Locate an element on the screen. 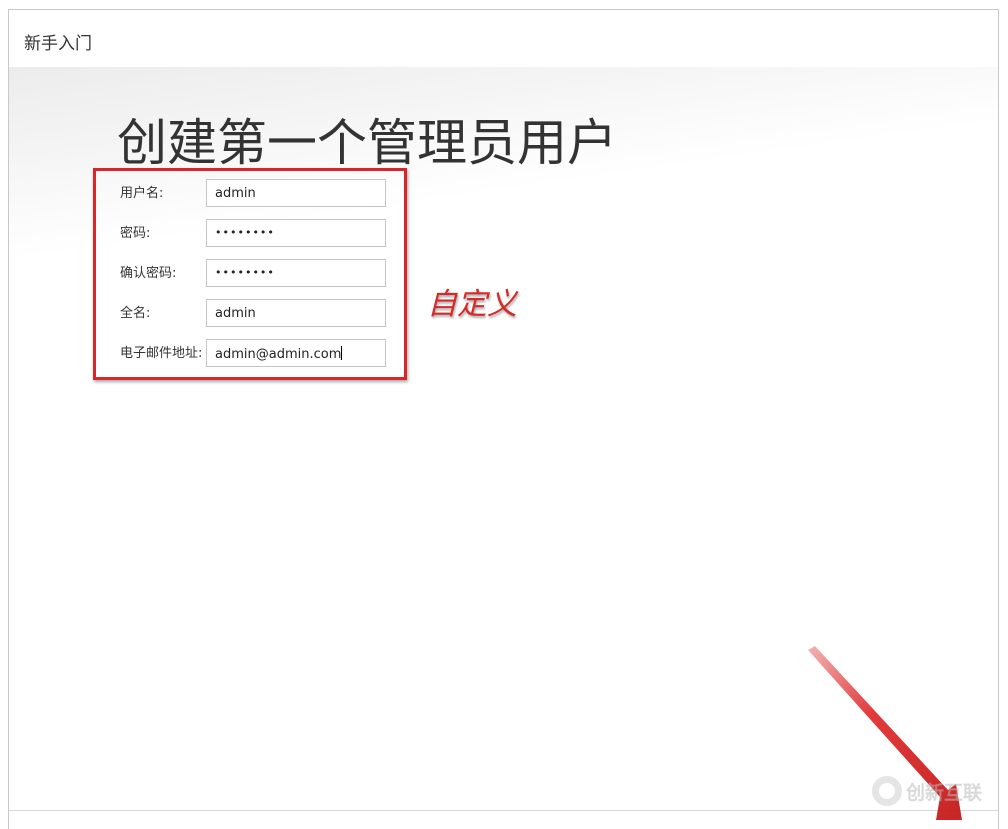  watermark: 创新互联 is located at coordinates (927, 791).